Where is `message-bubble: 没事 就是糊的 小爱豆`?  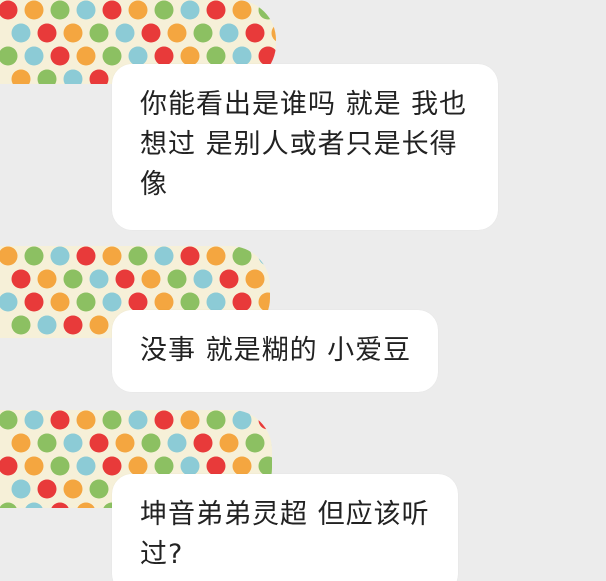
message-bubble: 没事 就是糊的 小爱豆 is located at coordinates (275, 351).